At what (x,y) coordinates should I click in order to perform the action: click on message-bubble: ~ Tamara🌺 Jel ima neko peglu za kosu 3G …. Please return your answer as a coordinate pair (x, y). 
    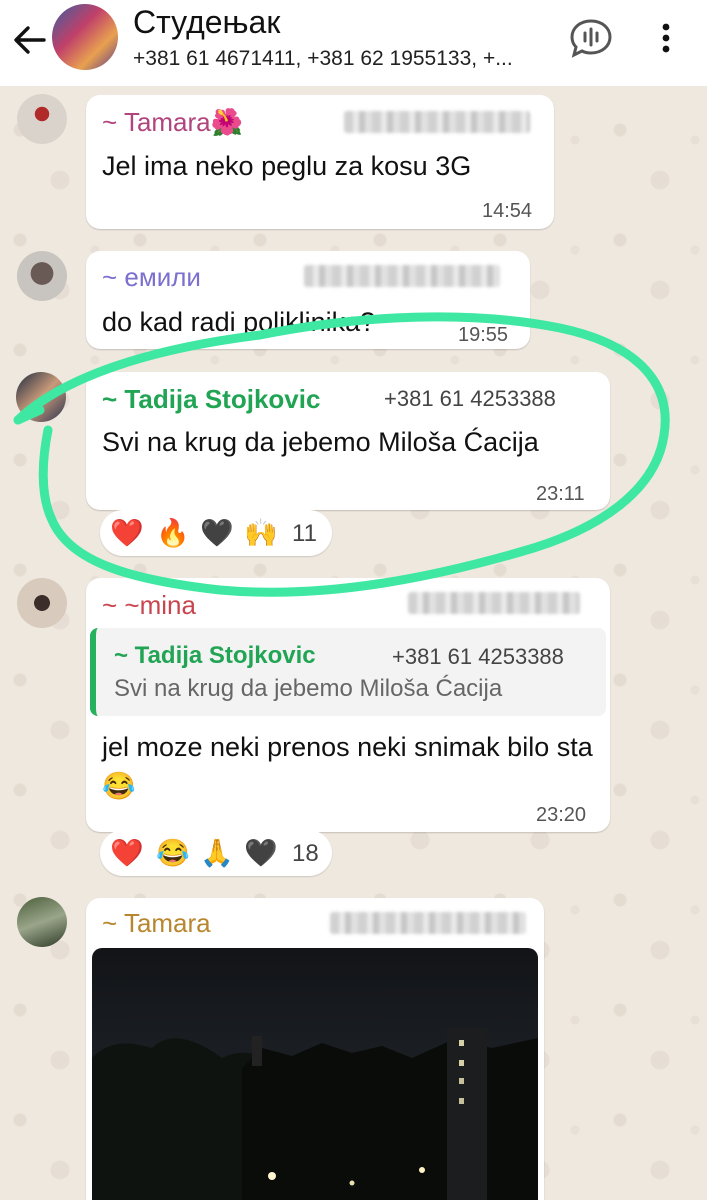
    Looking at the image, I should click on (320, 162).